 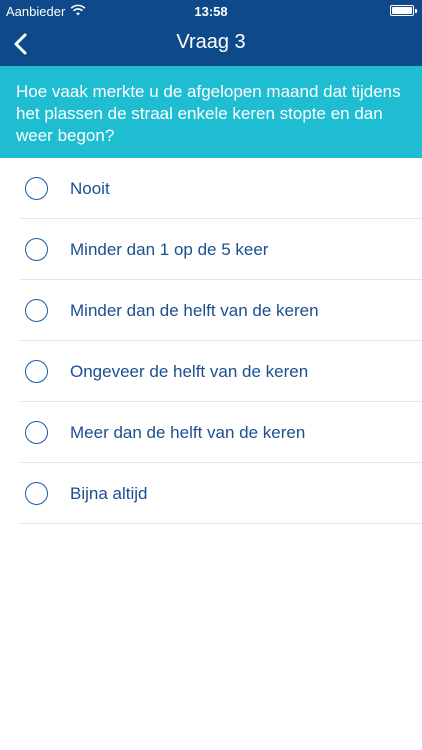 What do you see at coordinates (109, 493) in the screenshot?
I see `answer-label: Bijna altijd` at bounding box center [109, 493].